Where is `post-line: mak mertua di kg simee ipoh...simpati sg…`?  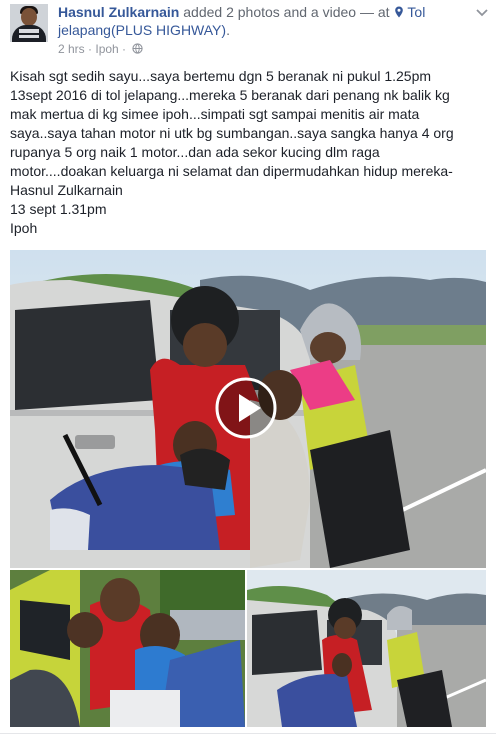
post-line: mak mertua di kg simee ipoh...simpati sg… is located at coordinates (215, 114).